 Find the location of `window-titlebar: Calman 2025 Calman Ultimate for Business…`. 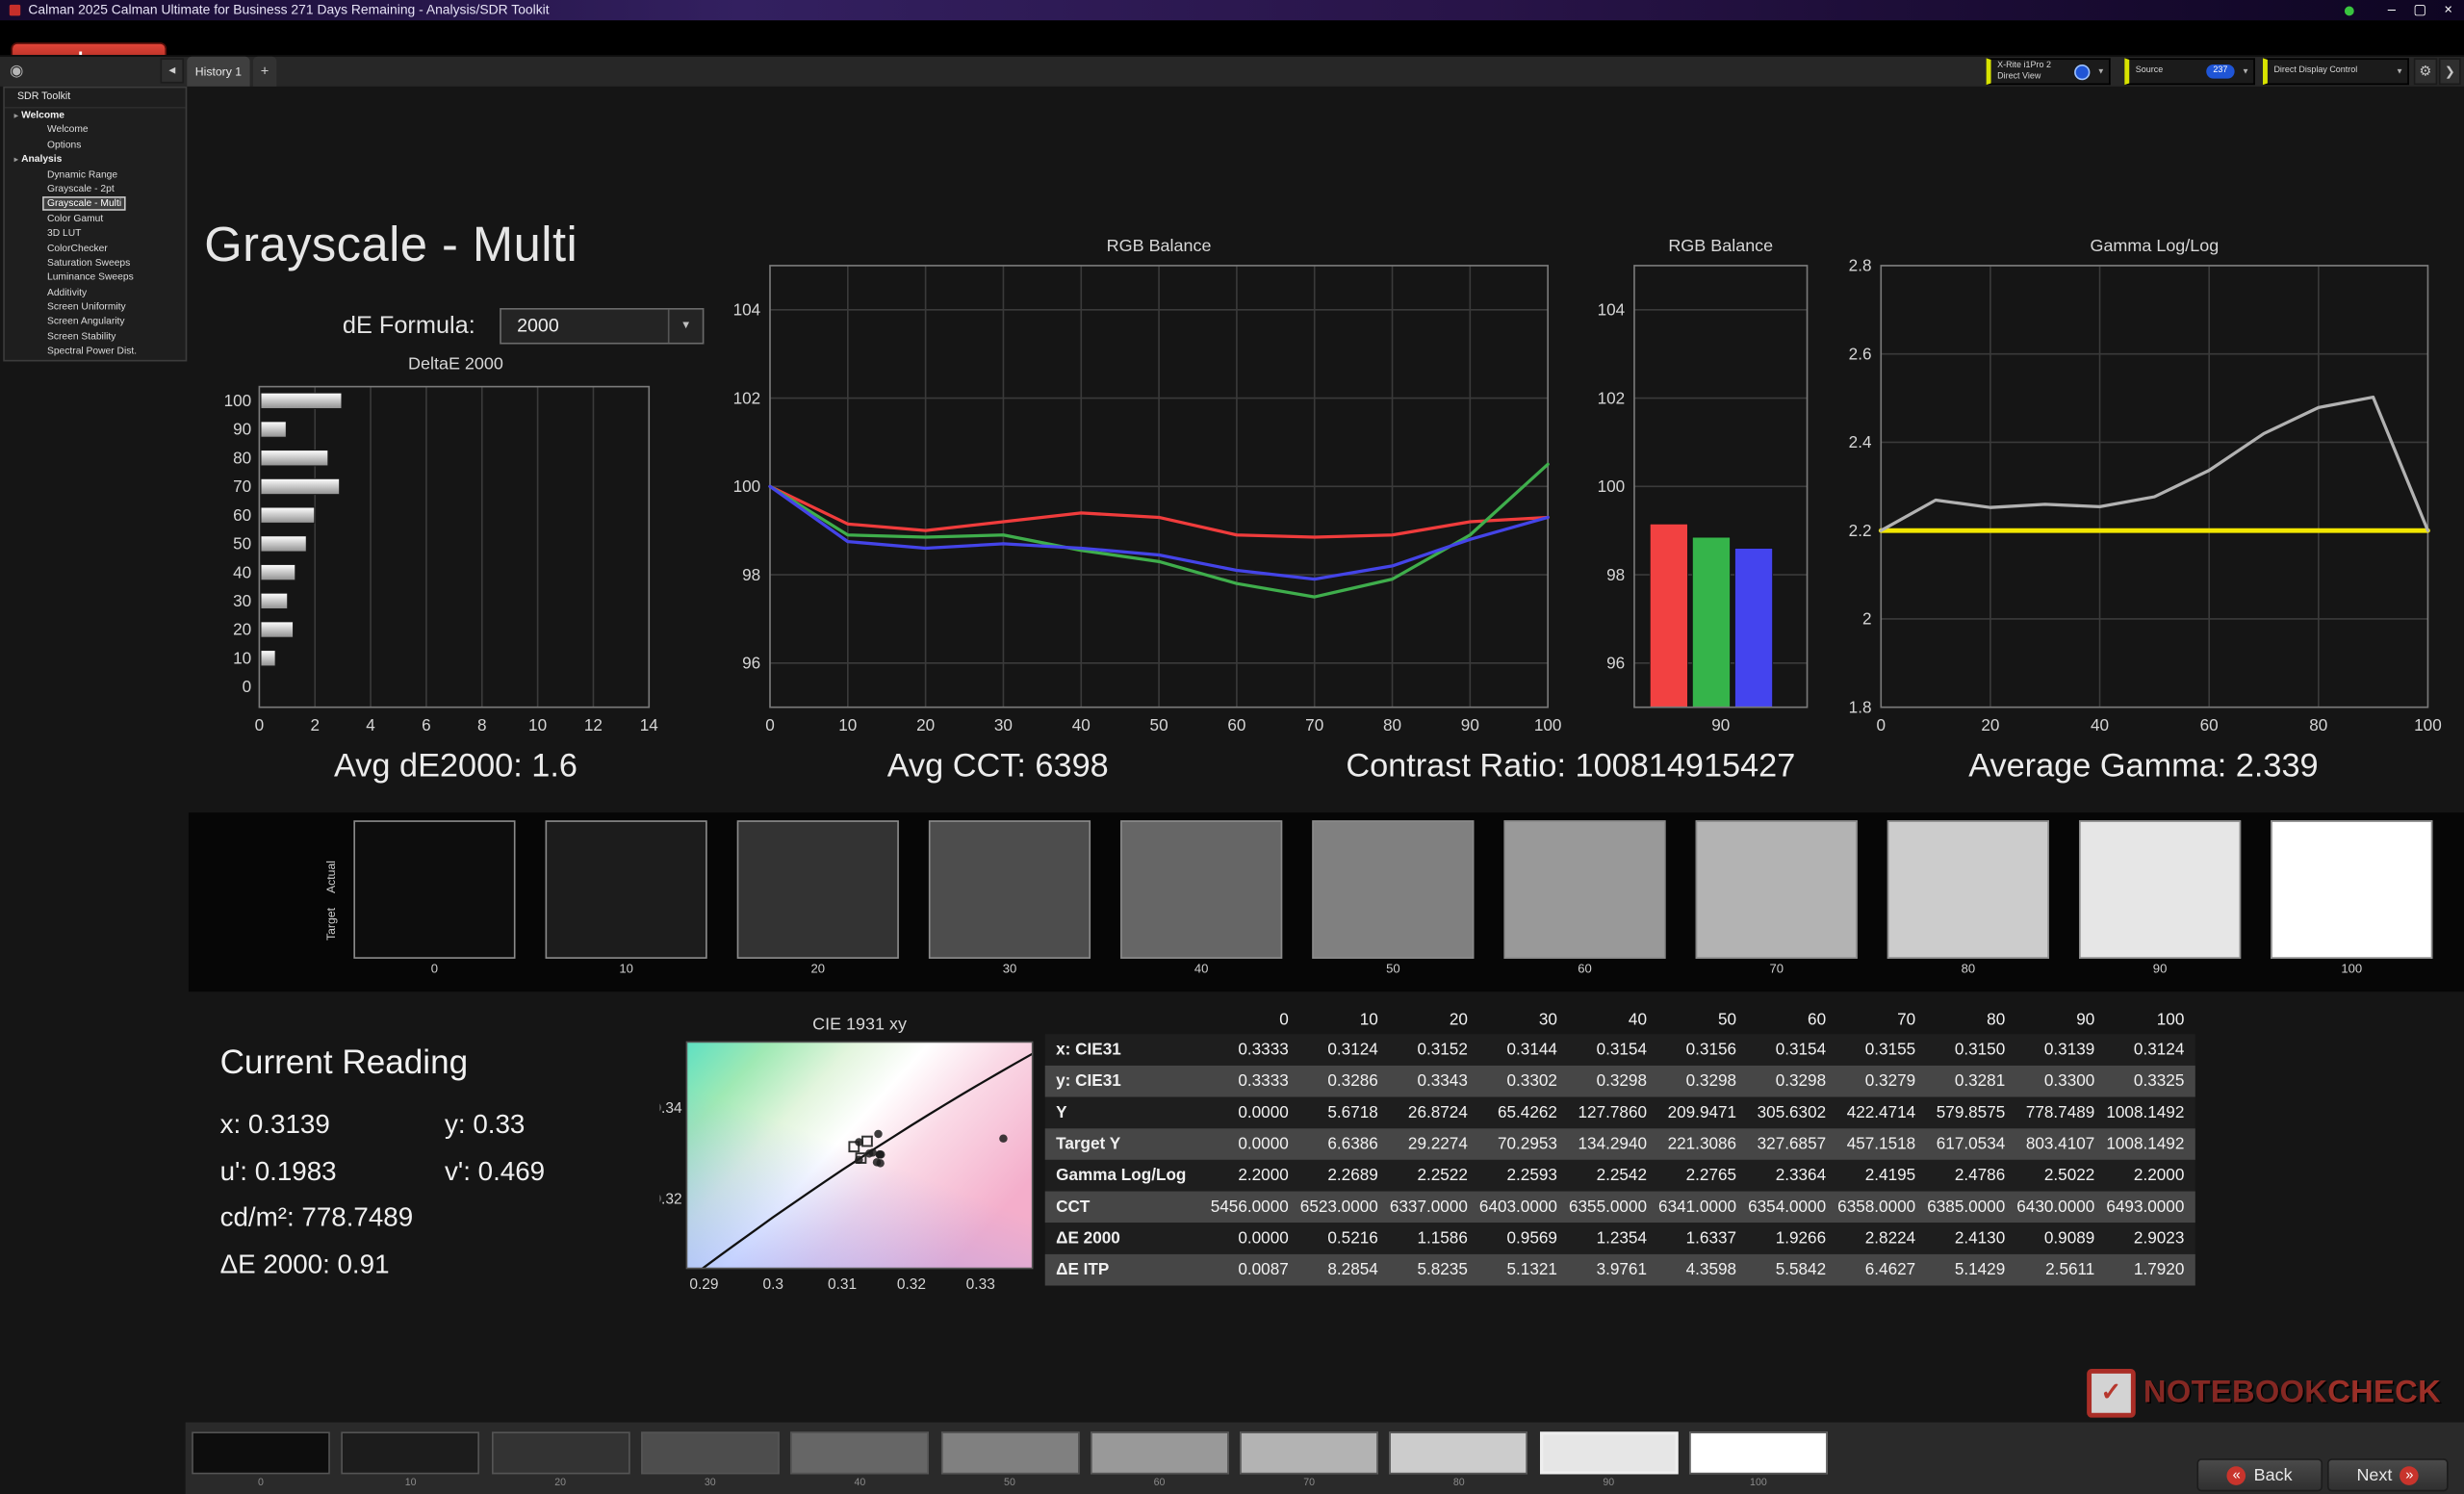

window-titlebar: Calman 2025 Calman Ultimate for Business… is located at coordinates (1232, 10).